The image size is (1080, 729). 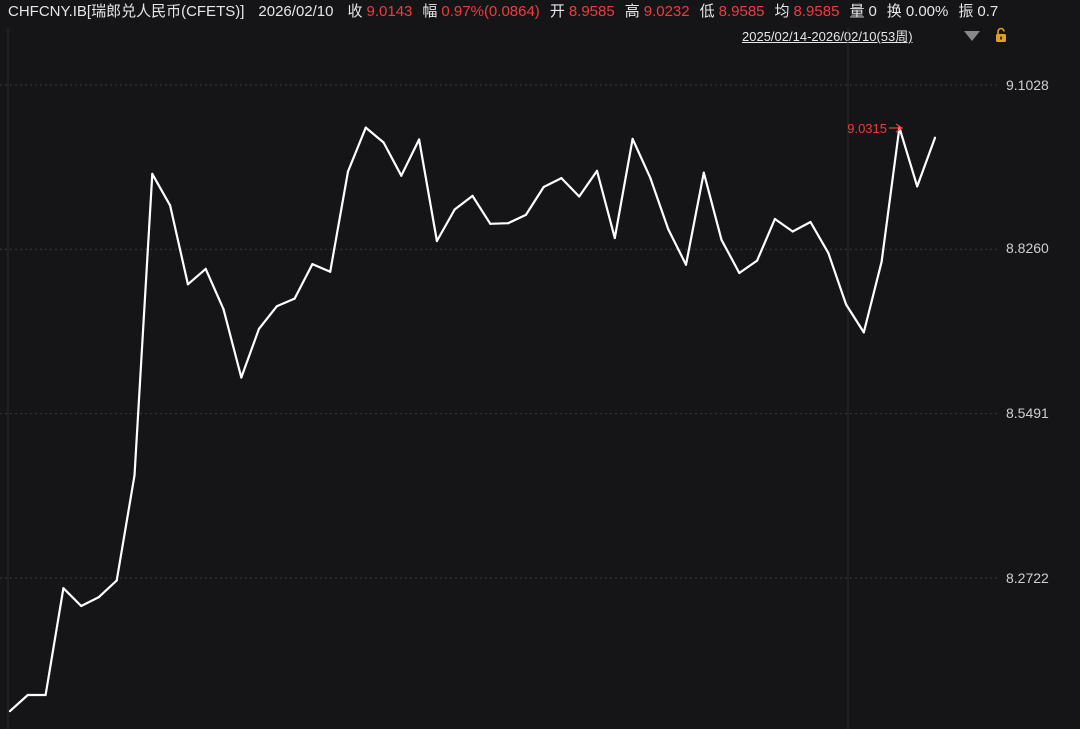 What do you see at coordinates (1027, 413) in the screenshot?
I see `y-tick-label: 8.5491` at bounding box center [1027, 413].